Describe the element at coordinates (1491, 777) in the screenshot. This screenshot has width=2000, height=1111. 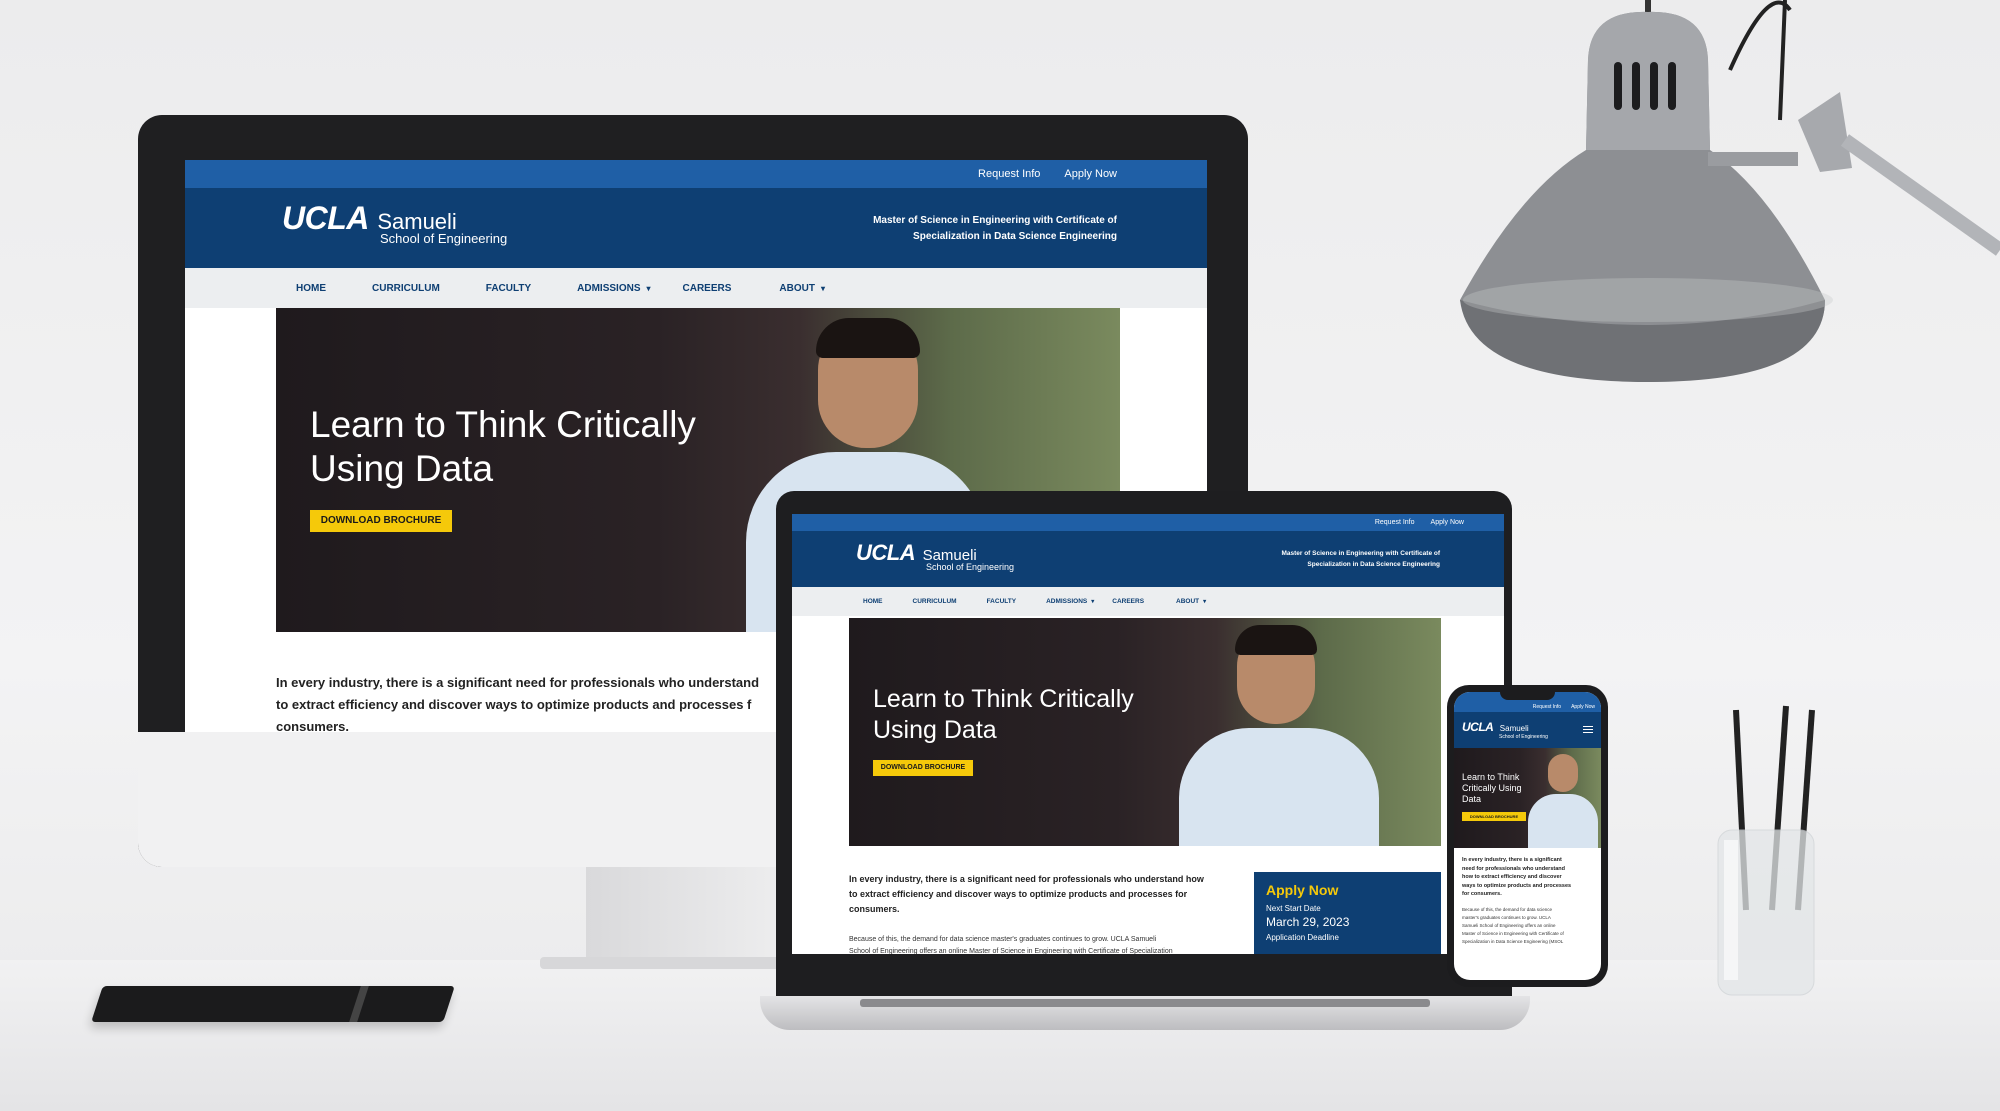
I see `hero-headline-line1: Learn to Think` at that location.